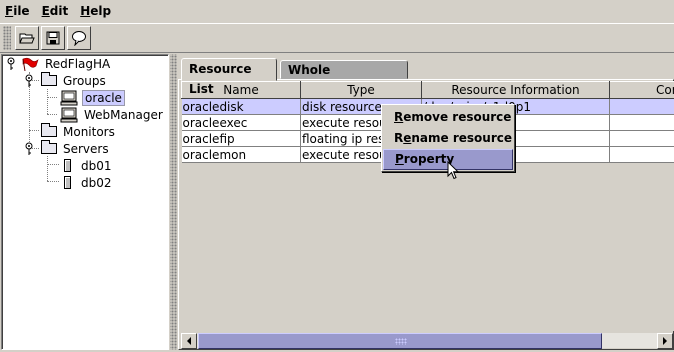  I want to click on arrow-left-icon, so click(189, 341).